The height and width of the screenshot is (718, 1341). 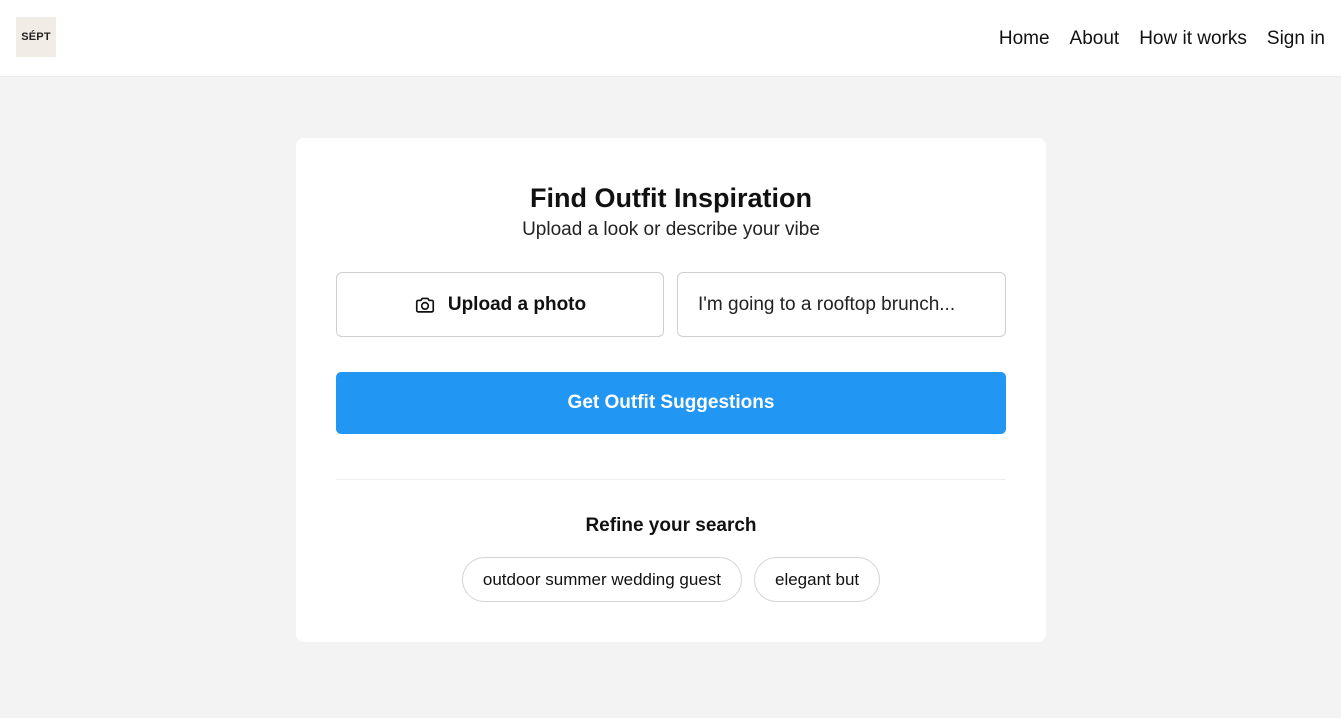 What do you see at coordinates (1095, 39) in the screenshot?
I see `nav-link-about: About` at bounding box center [1095, 39].